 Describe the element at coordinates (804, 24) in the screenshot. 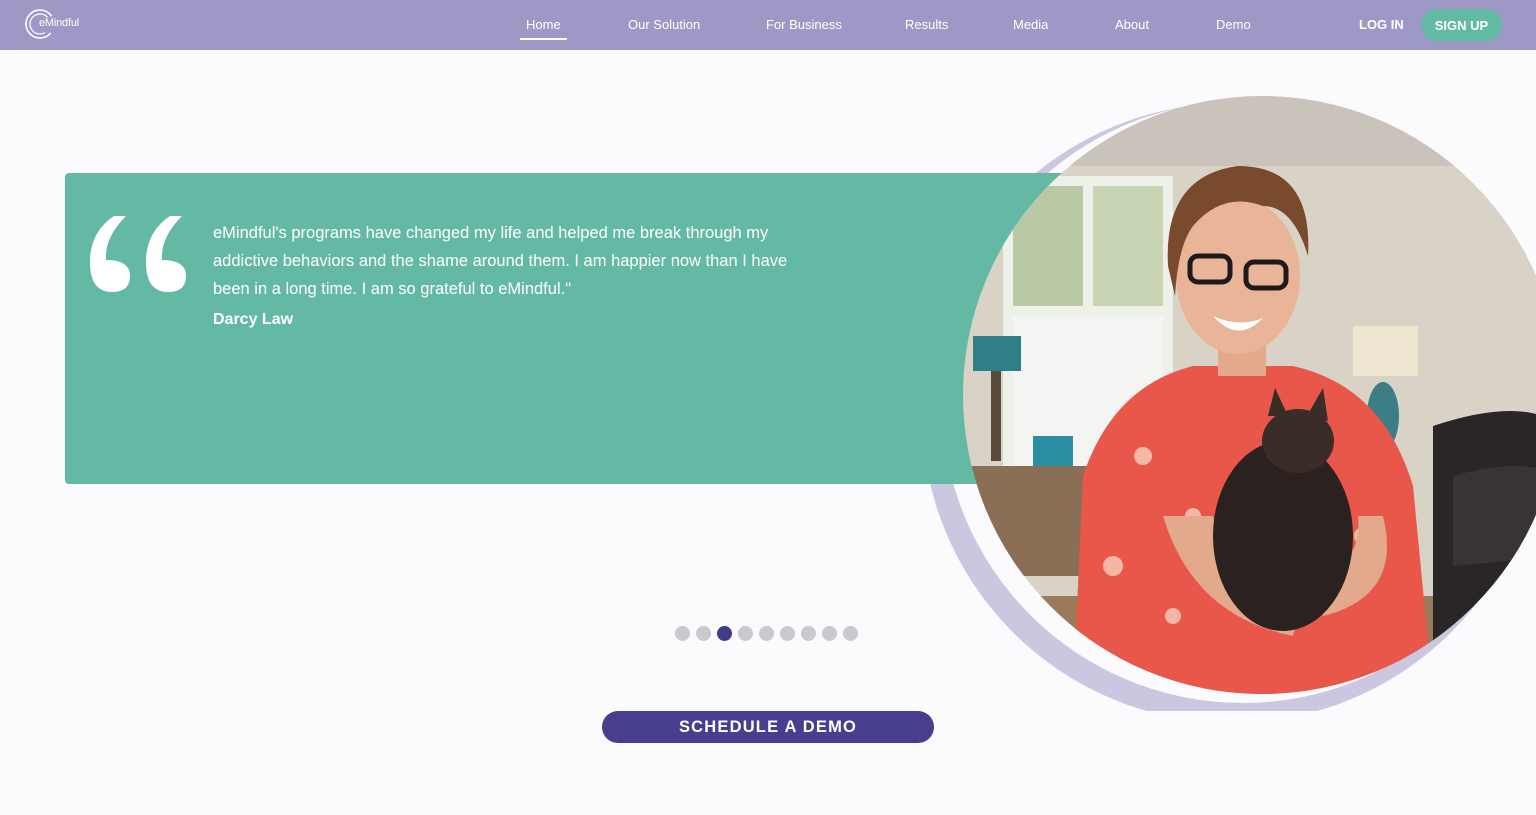

I see `nav-for-business: For Business` at that location.